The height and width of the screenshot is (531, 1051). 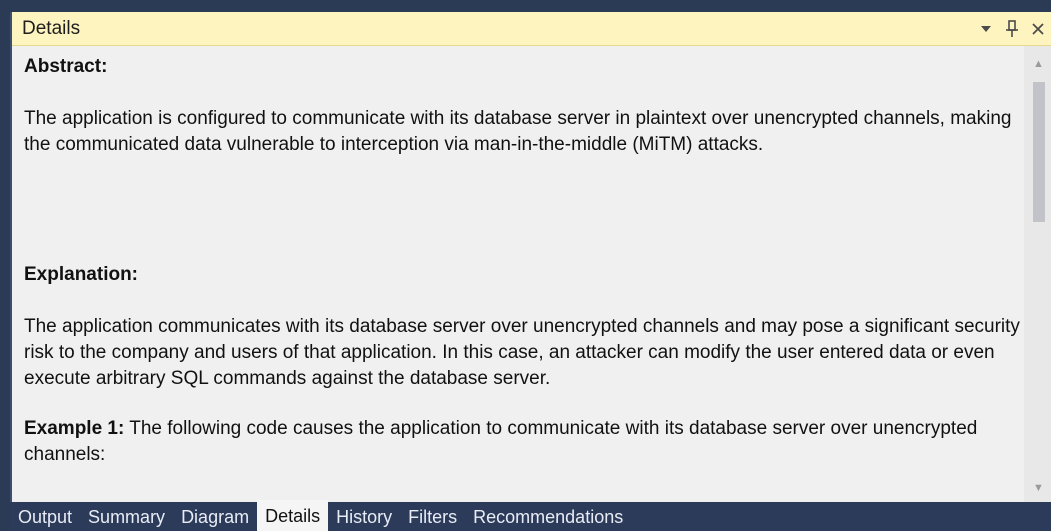 What do you see at coordinates (215, 517) in the screenshot?
I see `tab-diagram: Diagram` at bounding box center [215, 517].